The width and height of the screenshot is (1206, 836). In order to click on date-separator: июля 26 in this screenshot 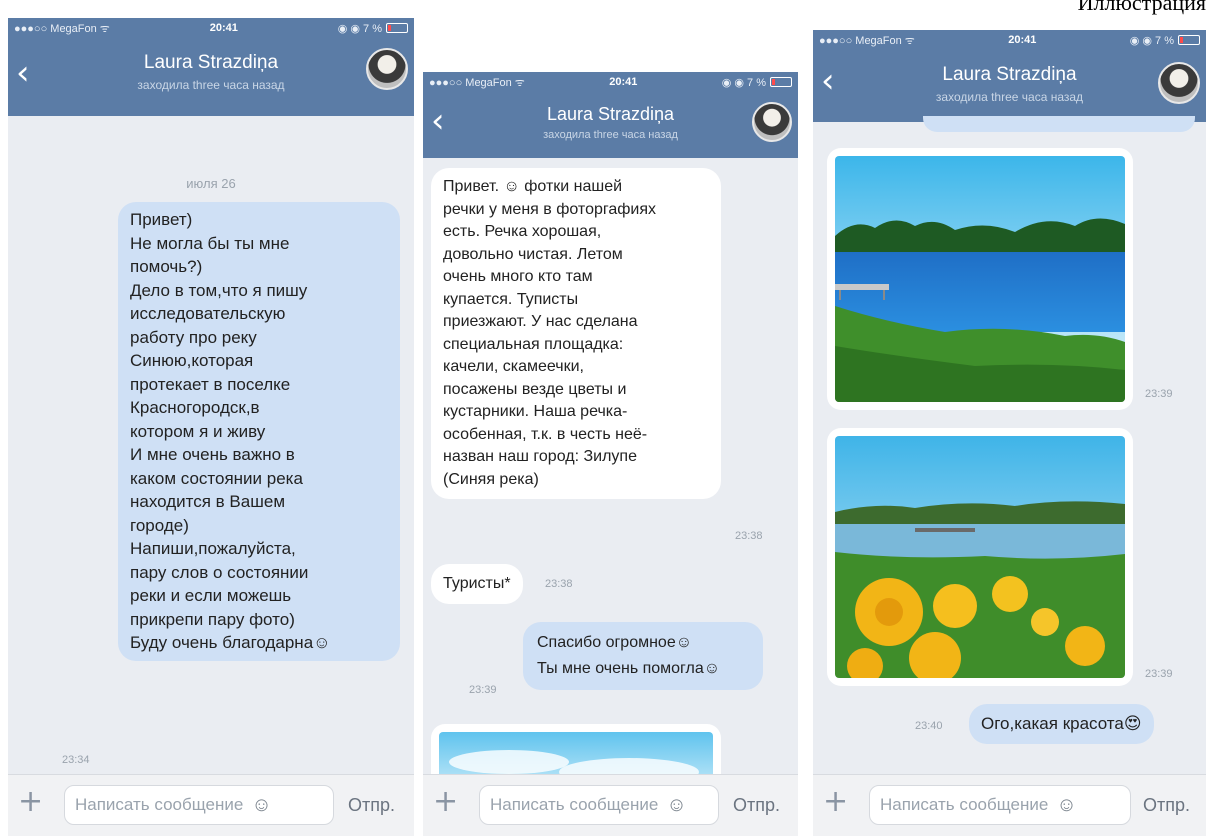, I will do `click(211, 183)`.